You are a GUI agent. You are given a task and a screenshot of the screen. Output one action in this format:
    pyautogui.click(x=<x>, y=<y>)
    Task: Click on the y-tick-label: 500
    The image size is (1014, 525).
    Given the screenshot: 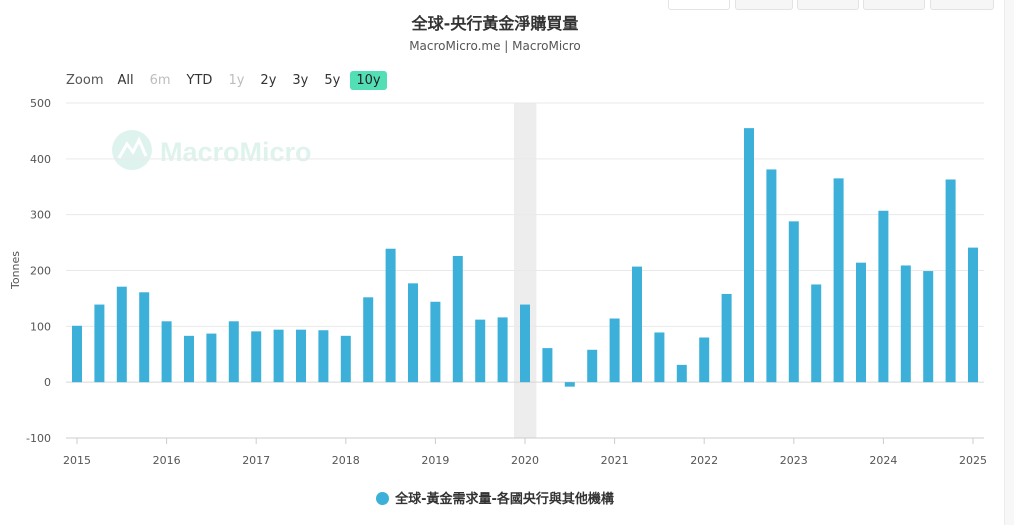 What is the action you would take?
    pyautogui.click(x=40, y=103)
    